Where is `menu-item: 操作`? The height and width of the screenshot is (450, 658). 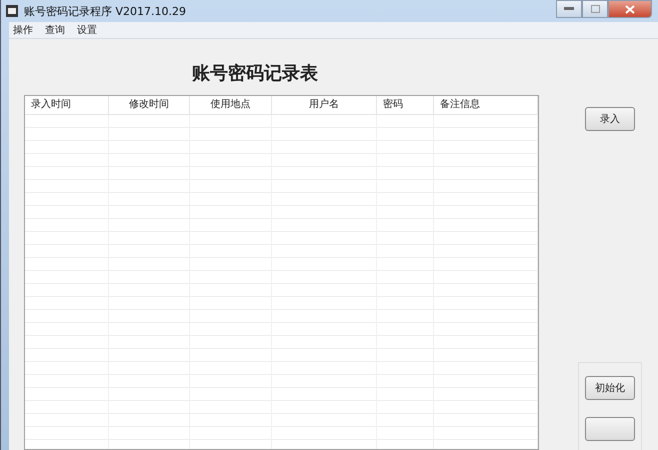
menu-item: 操作 is located at coordinates (23, 30).